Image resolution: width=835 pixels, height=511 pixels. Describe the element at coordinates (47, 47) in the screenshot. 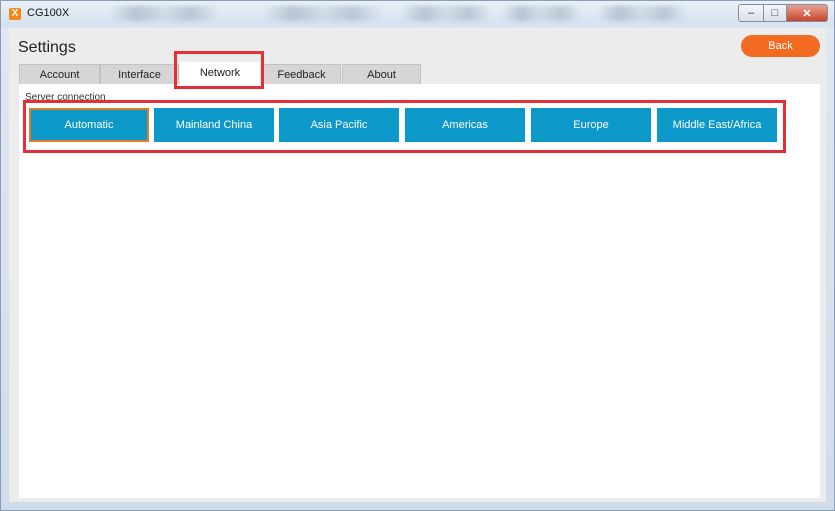

I see `page-title: Settings` at that location.